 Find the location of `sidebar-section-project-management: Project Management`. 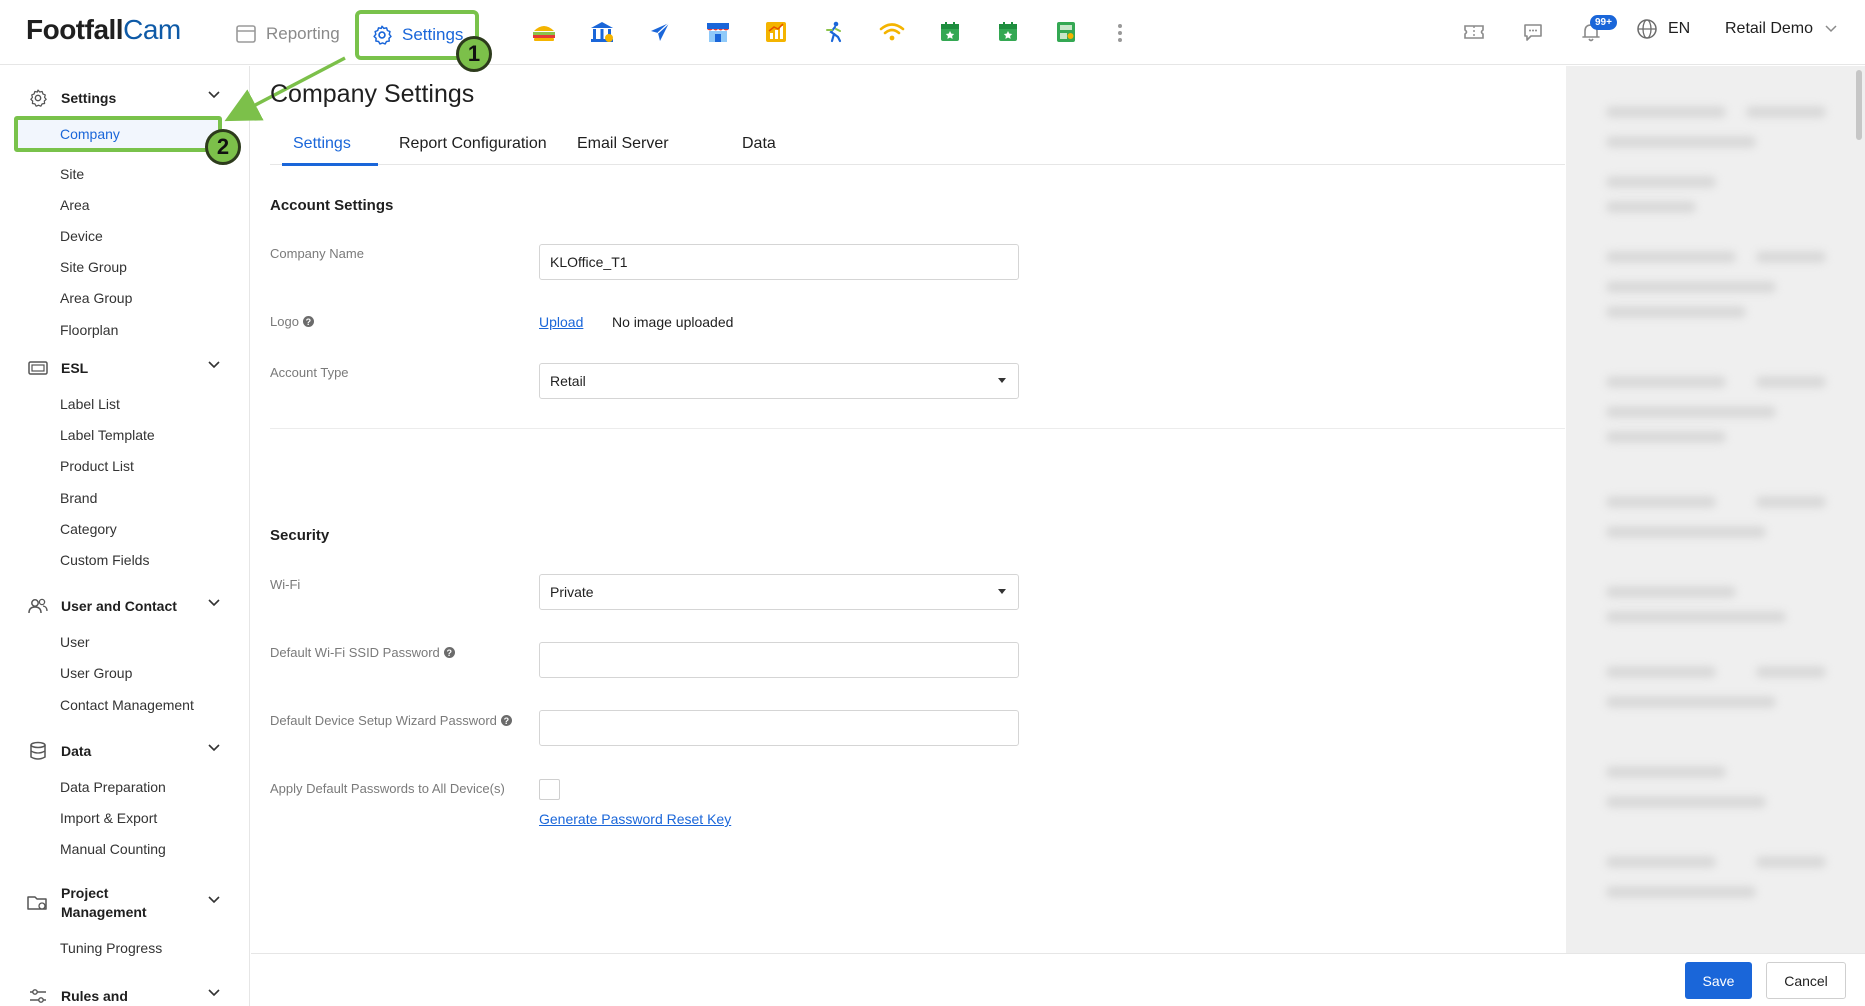

sidebar-section-project-management: Project Management is located at coordinates (124, 903).